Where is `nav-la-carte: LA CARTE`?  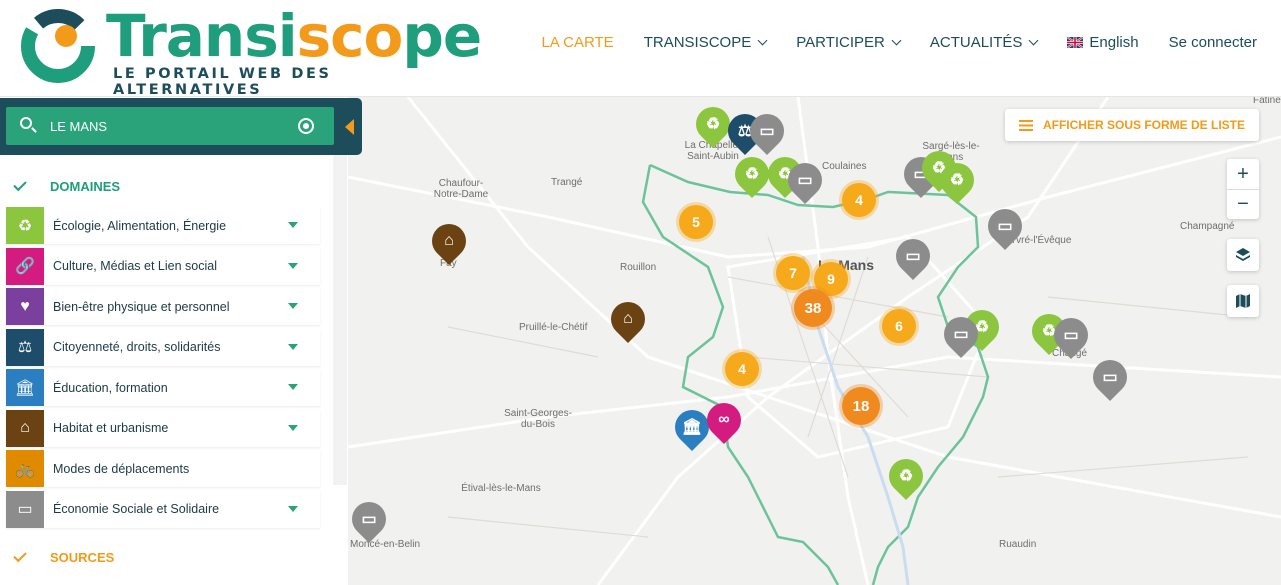
nav-la-carte: LA CARTE is located at coordinates (577, 42).